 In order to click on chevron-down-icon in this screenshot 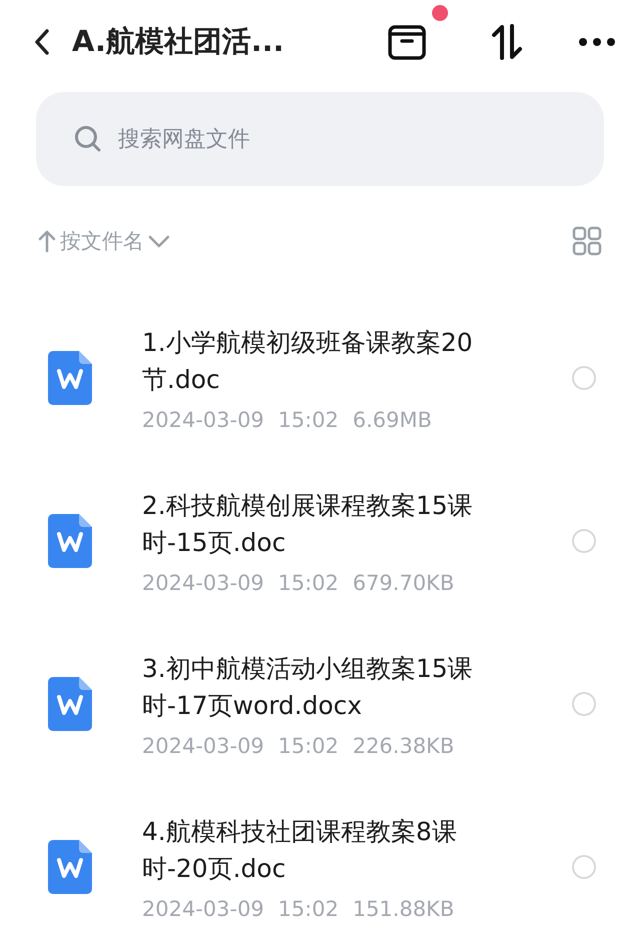, I will do `click(159, 241)`.